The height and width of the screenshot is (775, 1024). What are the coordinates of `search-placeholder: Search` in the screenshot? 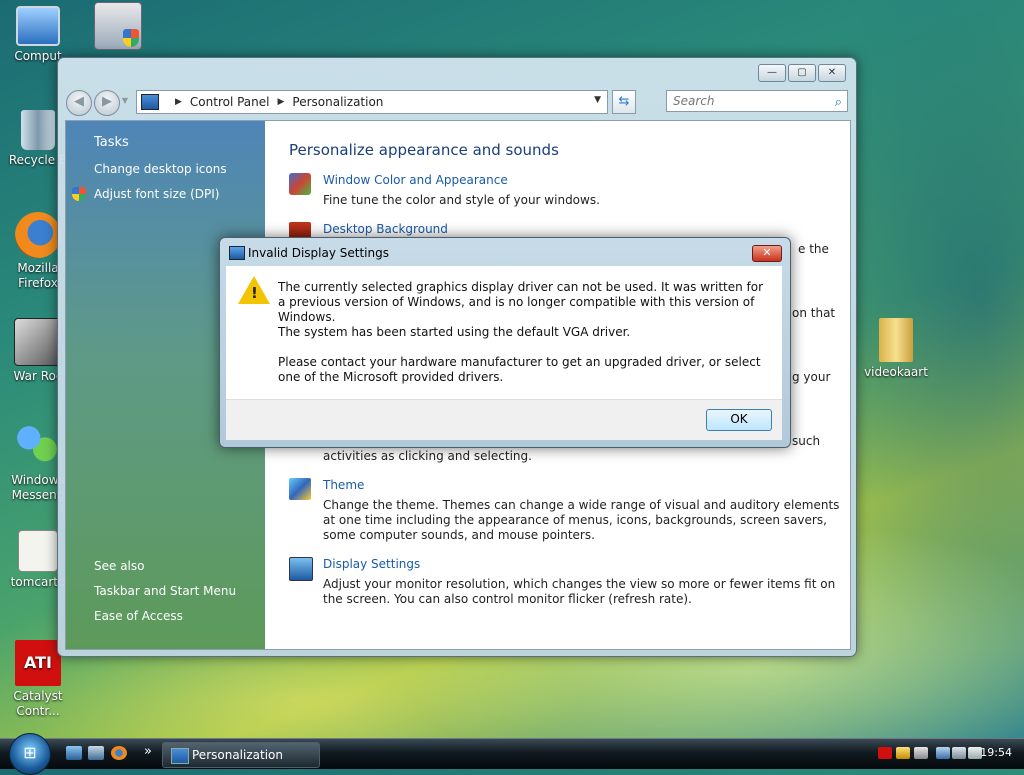 It's located at (694, 101).